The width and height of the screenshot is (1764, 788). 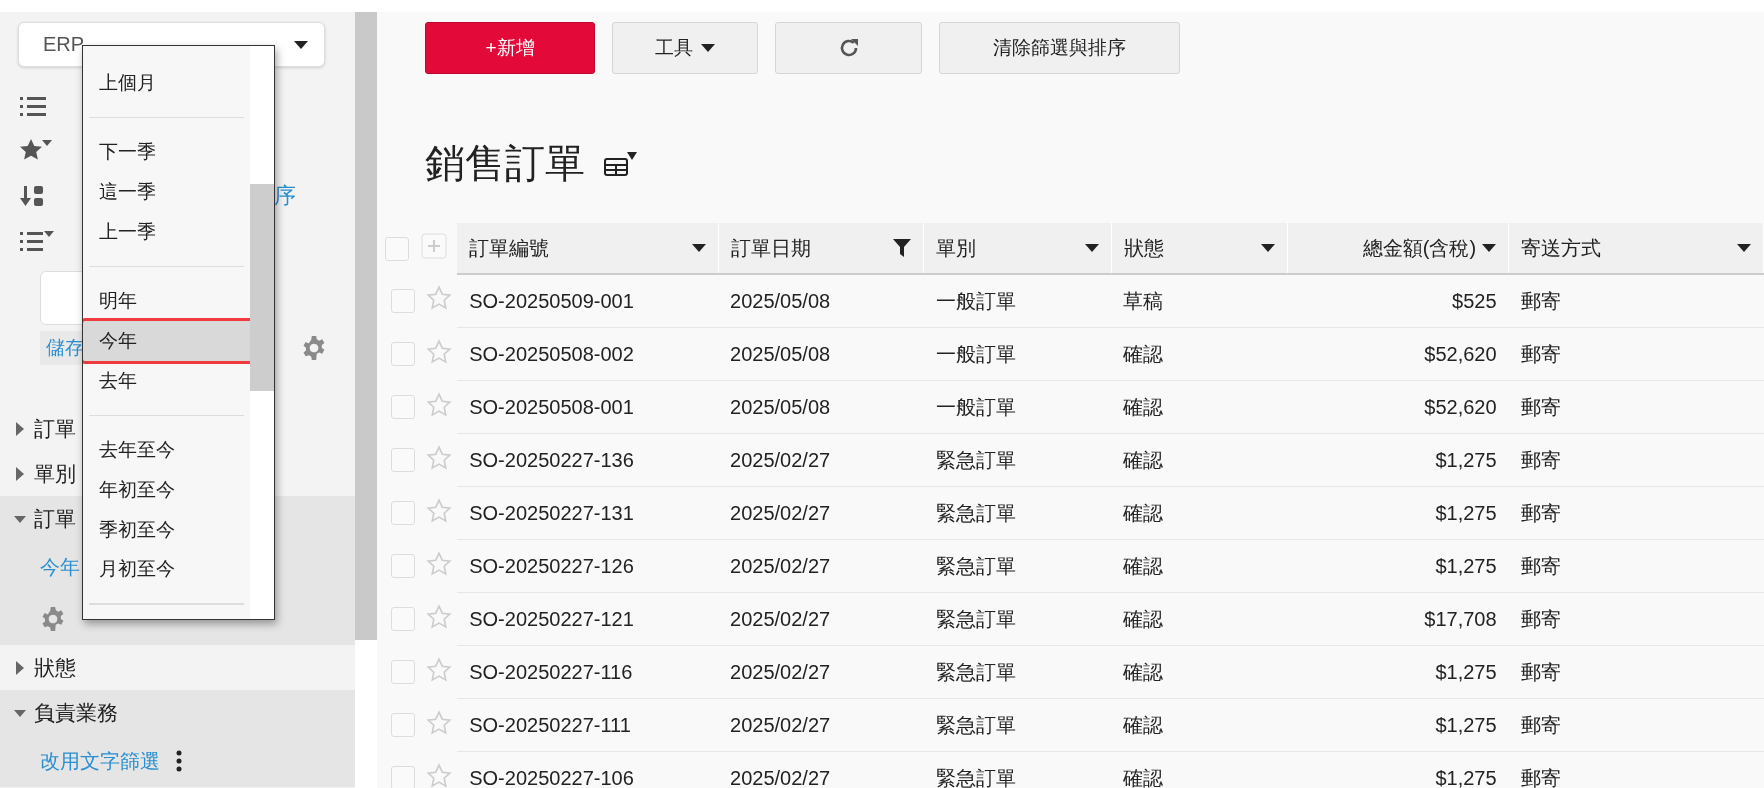 What do you see at coordinates (588, 407) in the screenshot?
I see `table-cell: SO-20250508-001` at bounding box center [588, 407].